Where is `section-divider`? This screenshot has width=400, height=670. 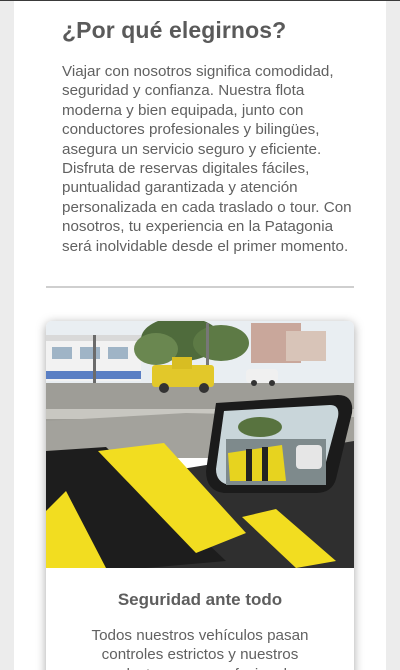
section-divider is located at coordinates (200, 287).